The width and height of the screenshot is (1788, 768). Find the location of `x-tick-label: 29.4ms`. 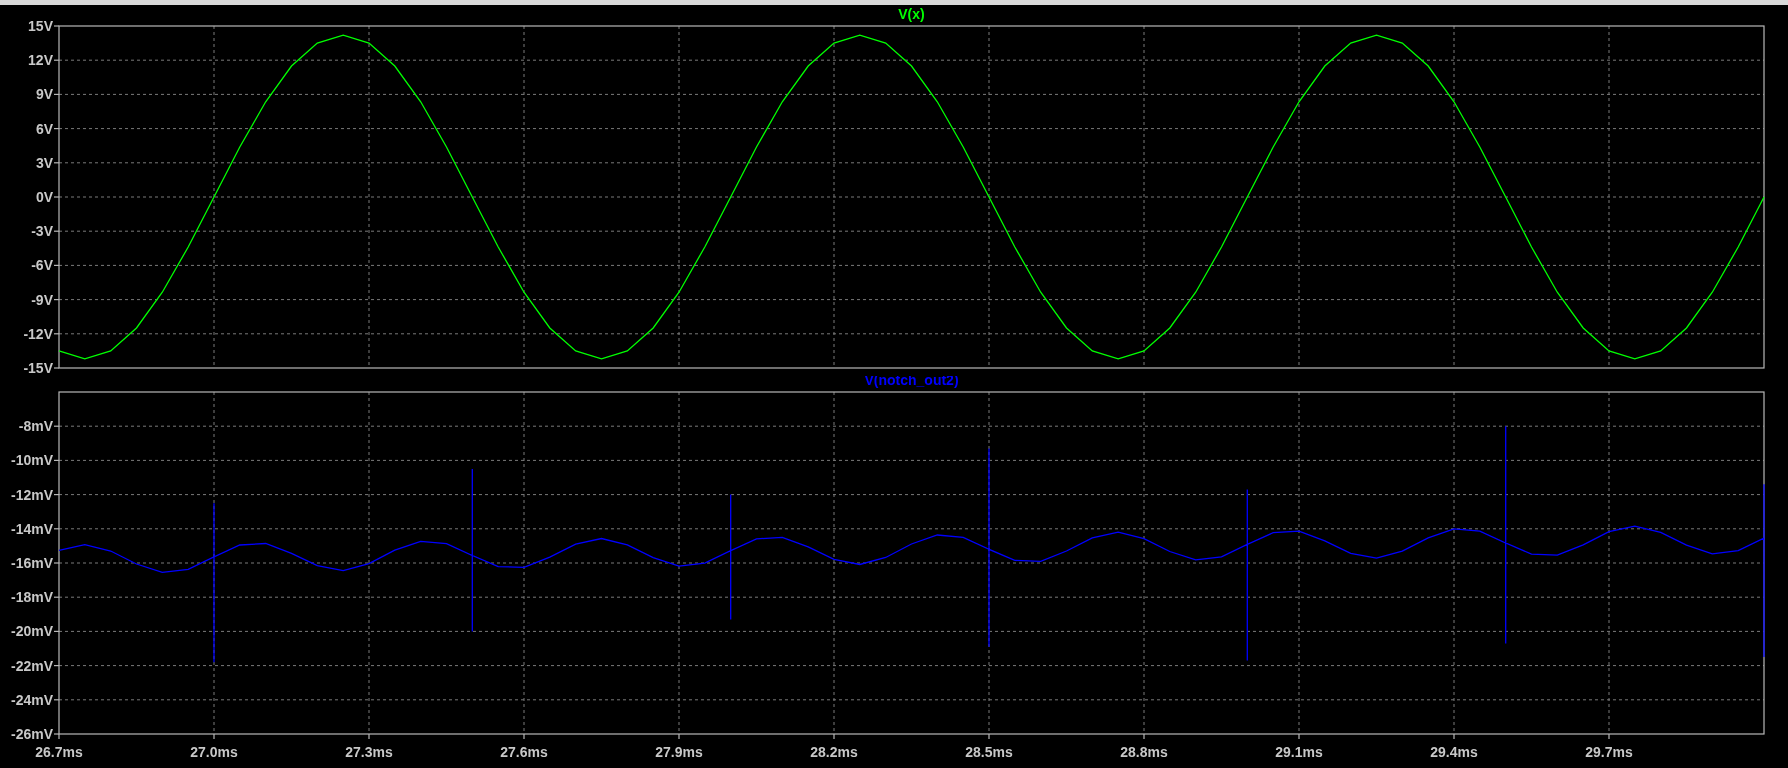

x-tick-label: 29.4ms is located at coordinates (1454, 752).